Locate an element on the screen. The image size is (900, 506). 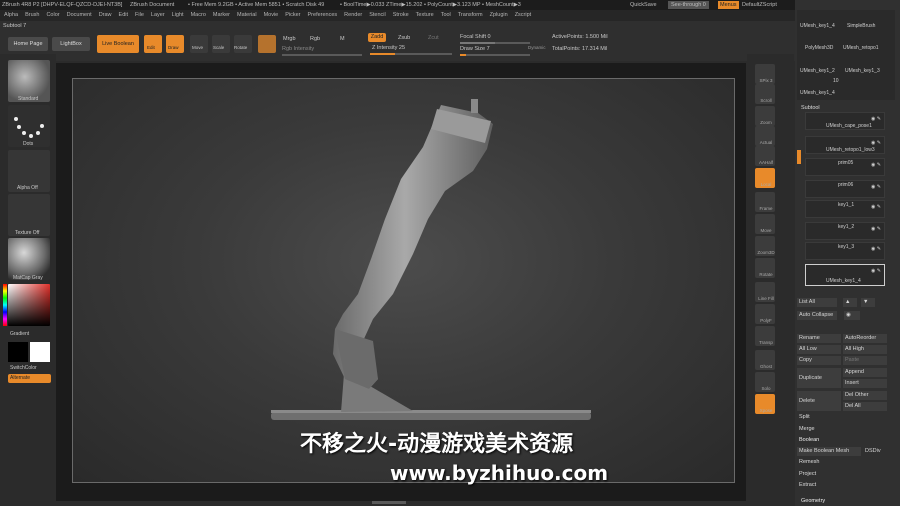
z-intensity-slider is located at coordinates (411, 54).